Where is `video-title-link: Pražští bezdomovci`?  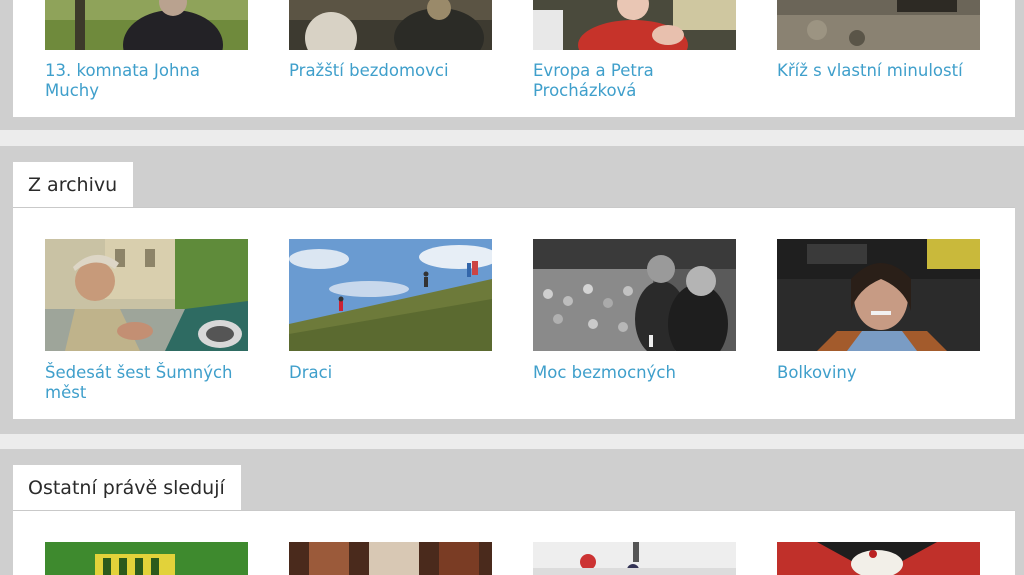
video-title-link: Pražští bezdomovci is located at coordinates (394, 71).